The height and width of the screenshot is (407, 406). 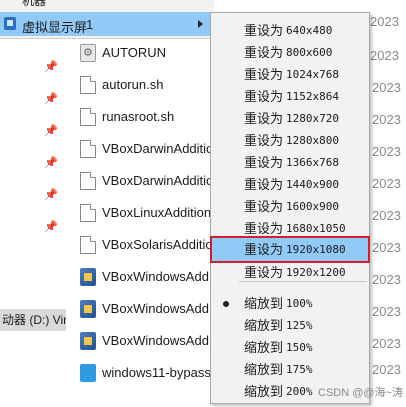 I want to click on watermark: CSDN @@海~涛, so click(x=360, y=393).